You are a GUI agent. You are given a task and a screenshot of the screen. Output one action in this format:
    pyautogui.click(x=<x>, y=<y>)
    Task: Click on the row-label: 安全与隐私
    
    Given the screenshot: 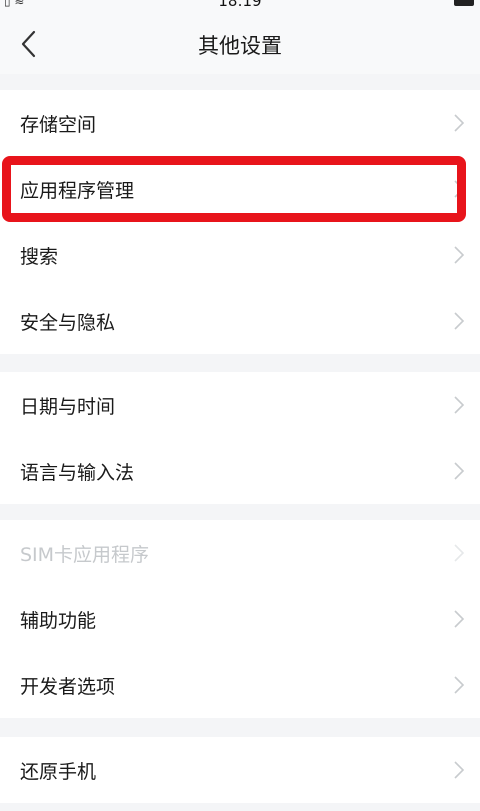 What is the action you would take?
    pyautogui.click(x=68, y=322)
    